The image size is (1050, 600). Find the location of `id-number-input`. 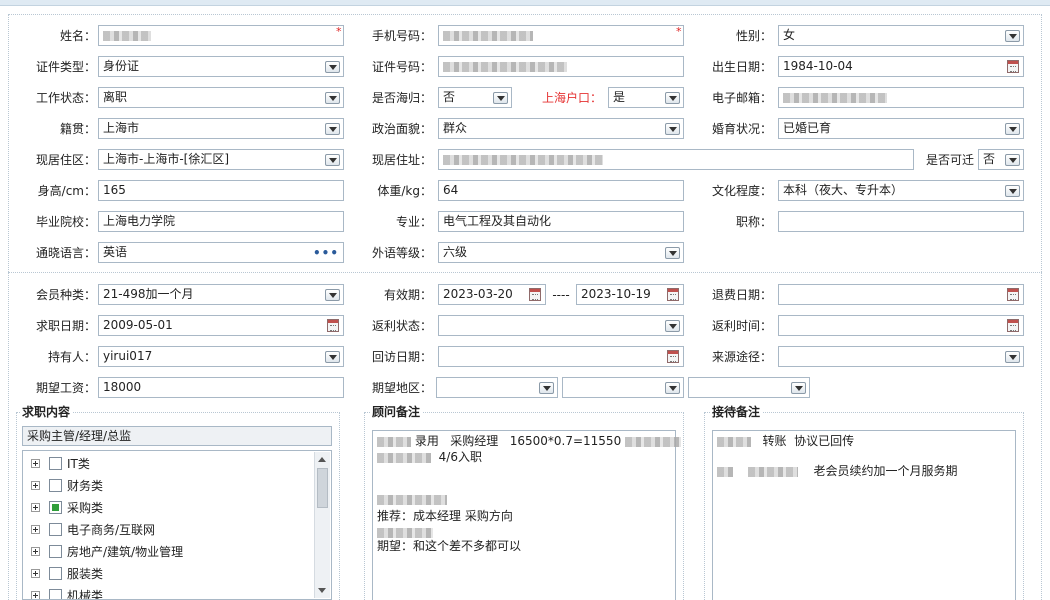

id-number-input is located at coordinates (561, 66).